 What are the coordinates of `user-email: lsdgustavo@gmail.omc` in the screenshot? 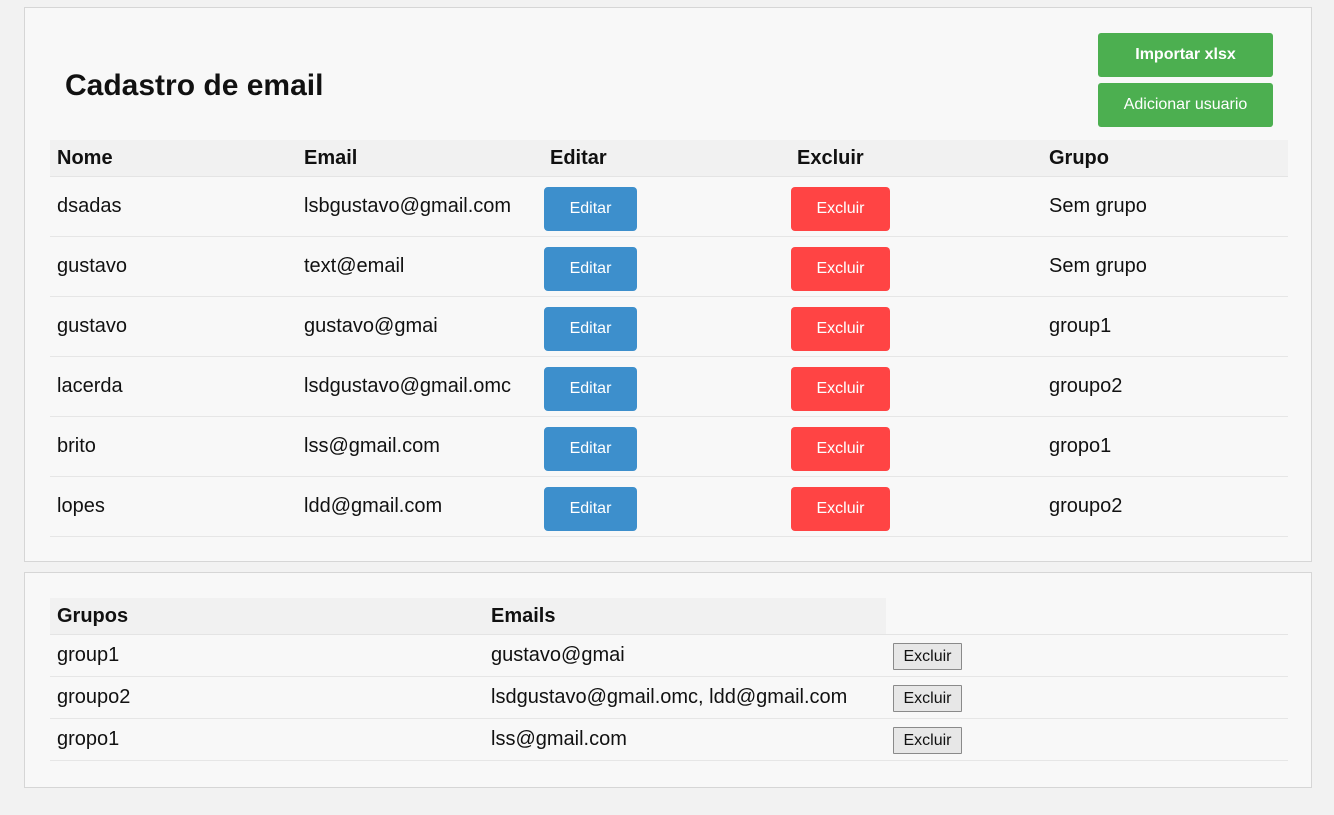 It's located at (420, 386).